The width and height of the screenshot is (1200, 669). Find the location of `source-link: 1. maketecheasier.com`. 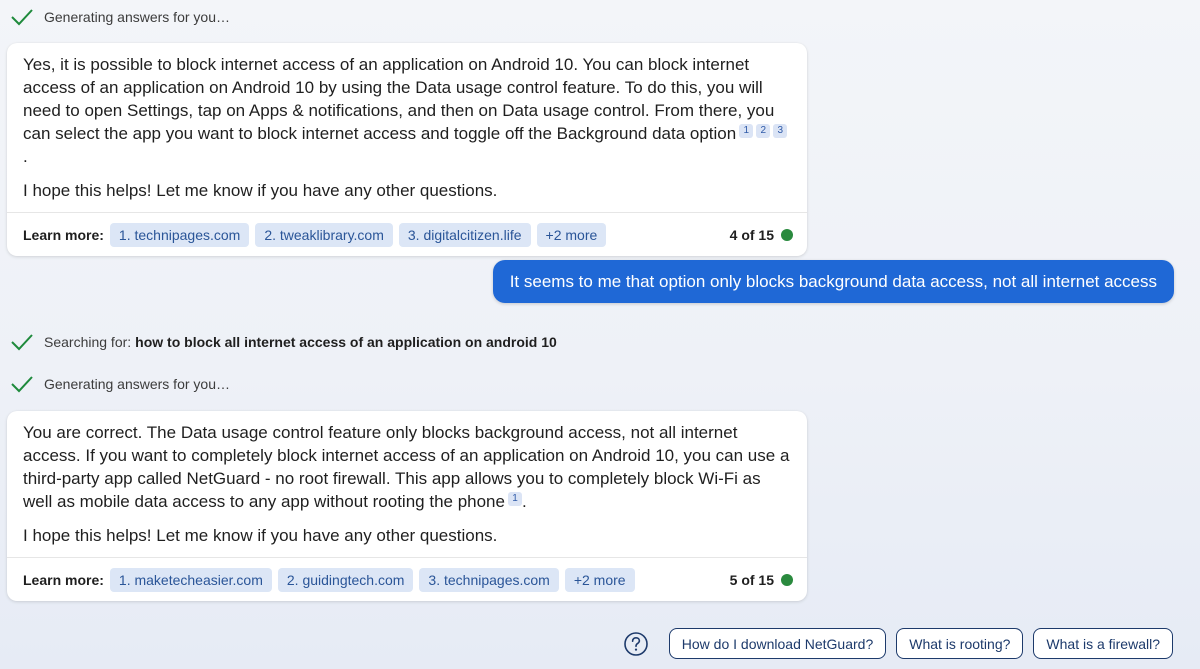

source-link: 1. maketecheasier.com is located at coordinates (190, 579).